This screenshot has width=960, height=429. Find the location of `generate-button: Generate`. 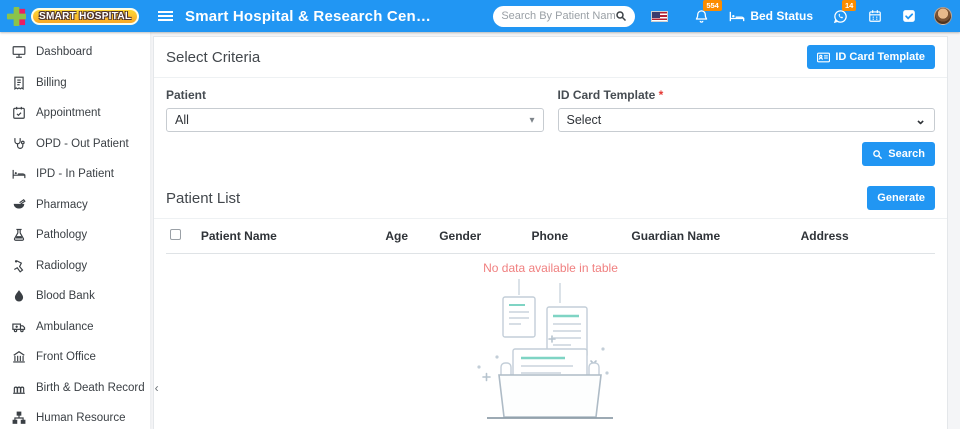

generate-button: Generate is located at coordinates (901, 198).